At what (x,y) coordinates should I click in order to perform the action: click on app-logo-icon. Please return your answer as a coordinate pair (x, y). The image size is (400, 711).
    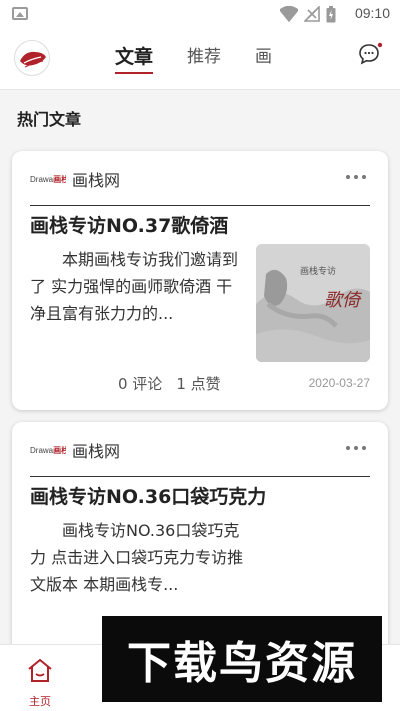
    Looking at the image, I should click on (33, 59).